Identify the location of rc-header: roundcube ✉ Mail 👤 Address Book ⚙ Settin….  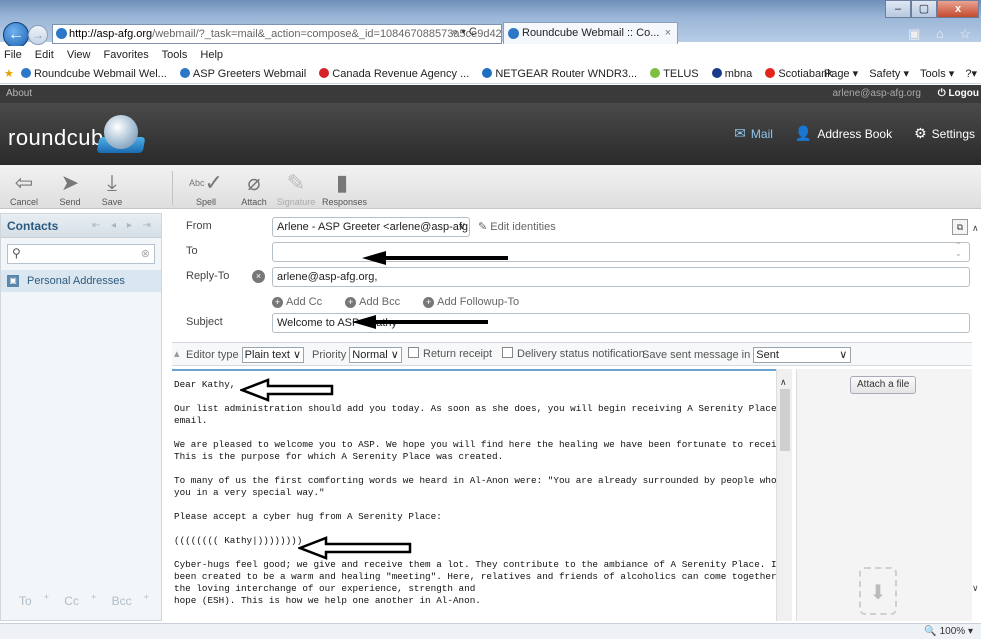
(490, 134).